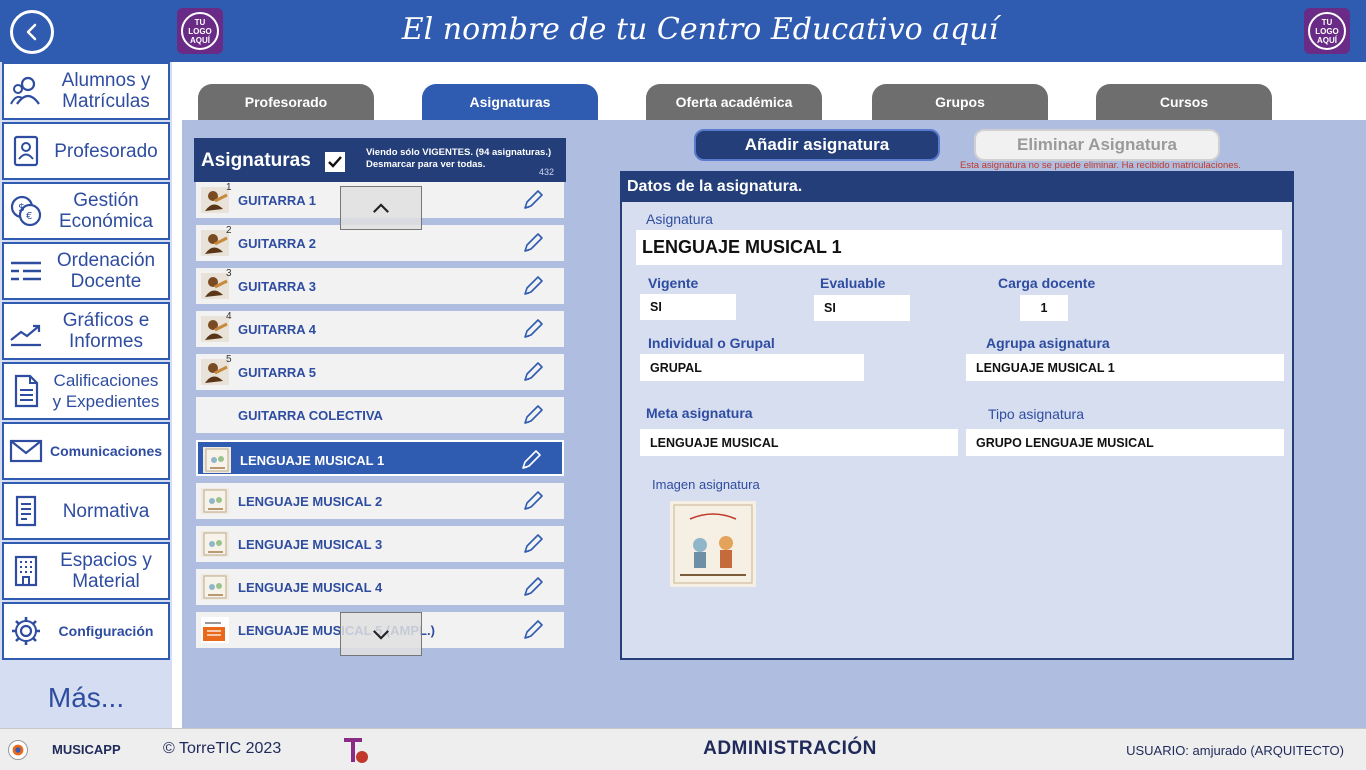 This screenshot has width=1366, height=770. I want to click on subject-name: GUITARRA 5, so click(277, 372).